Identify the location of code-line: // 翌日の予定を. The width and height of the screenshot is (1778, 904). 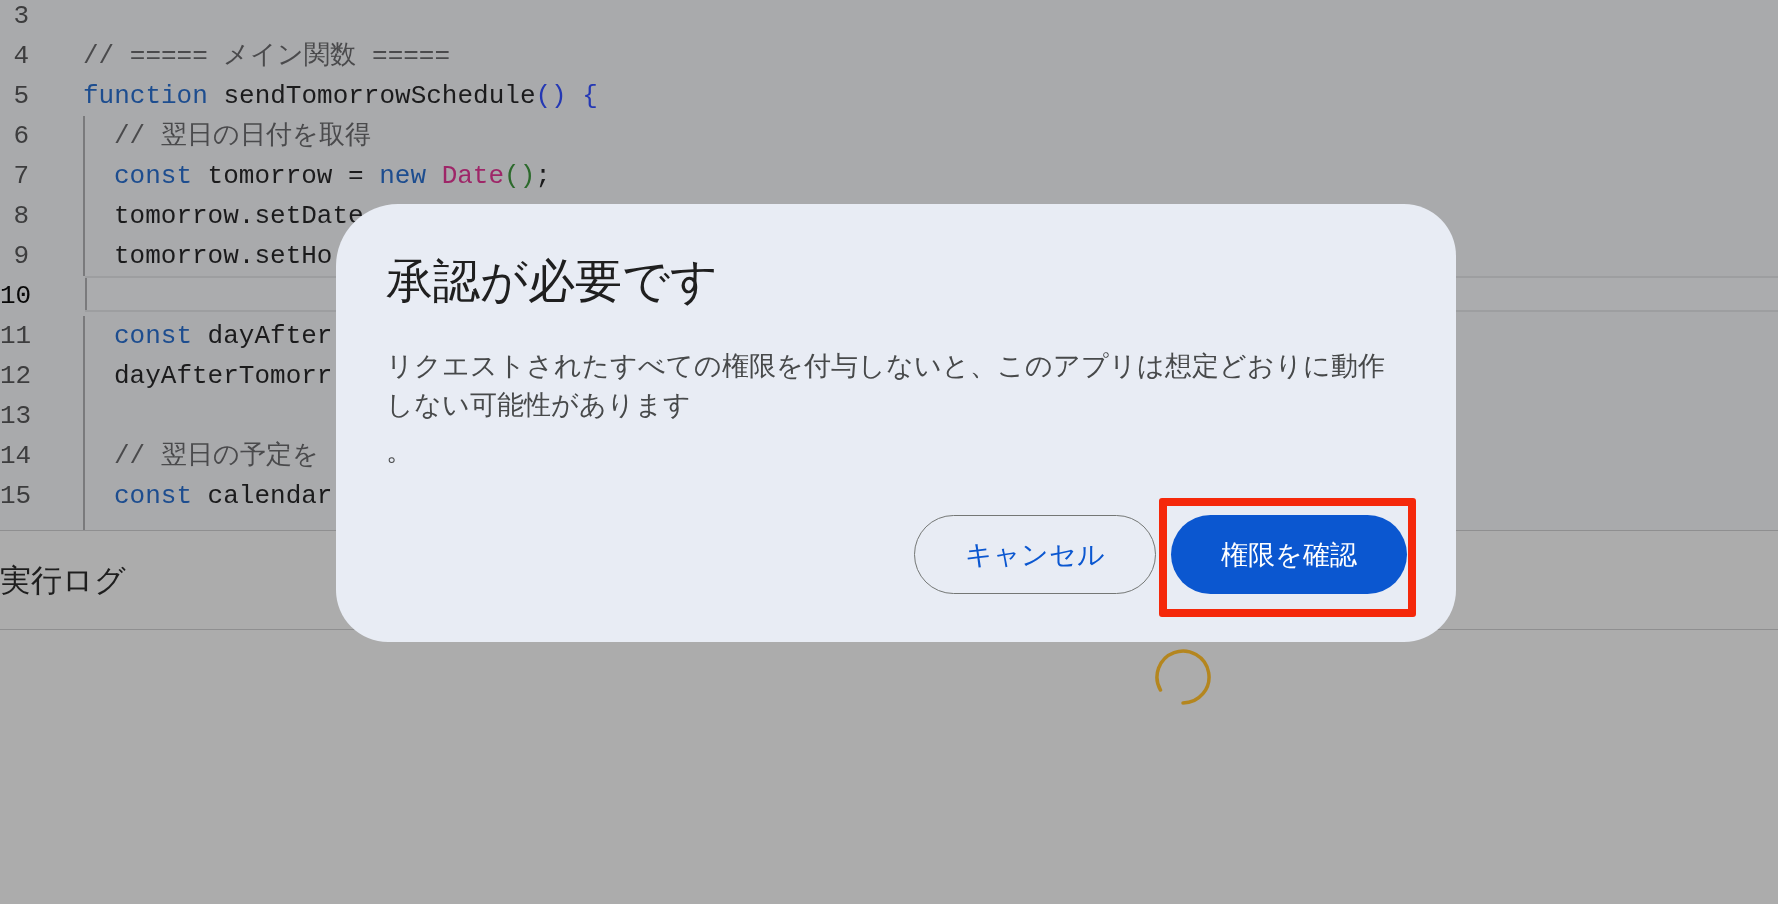
(216, 456).